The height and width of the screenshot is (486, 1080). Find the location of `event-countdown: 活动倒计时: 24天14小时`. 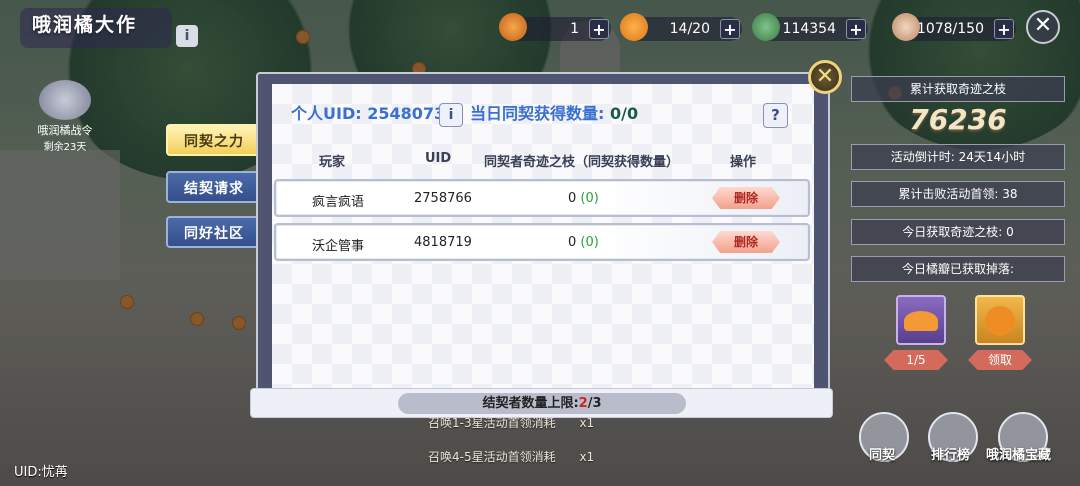

event-countdown: 活动倒计时: 24天14小时 is located at coordinates (958, 157).